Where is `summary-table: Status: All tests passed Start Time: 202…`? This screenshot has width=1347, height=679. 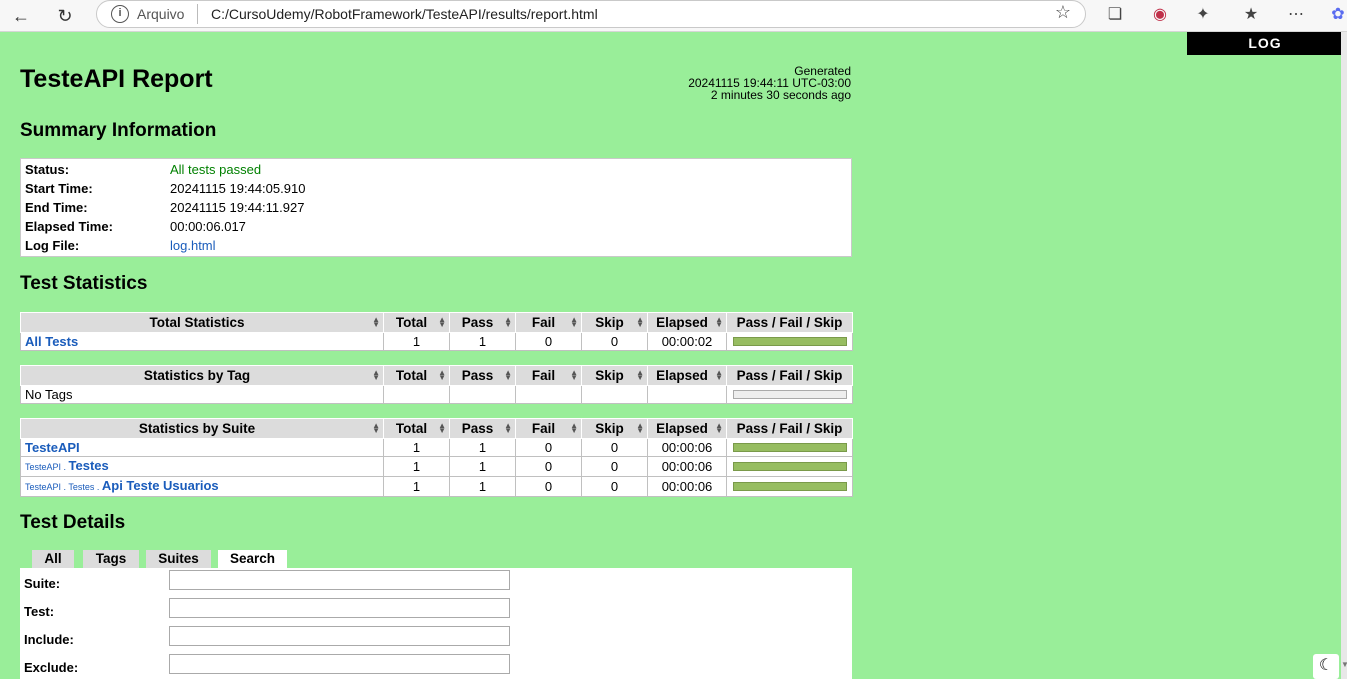 summary-table: Status: All tests passed Start Time: 202… is located at coordinates (436, 207).